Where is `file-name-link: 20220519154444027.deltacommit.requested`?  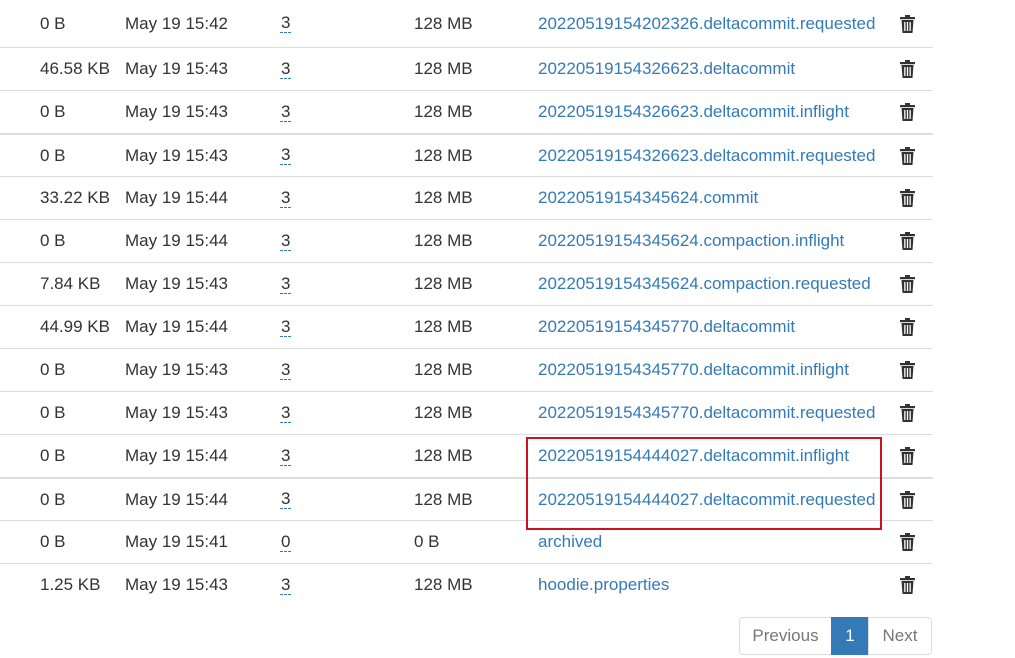 file-name-link: 20220519154444027.deltacommit.requested is located at coordinates (706, 499).